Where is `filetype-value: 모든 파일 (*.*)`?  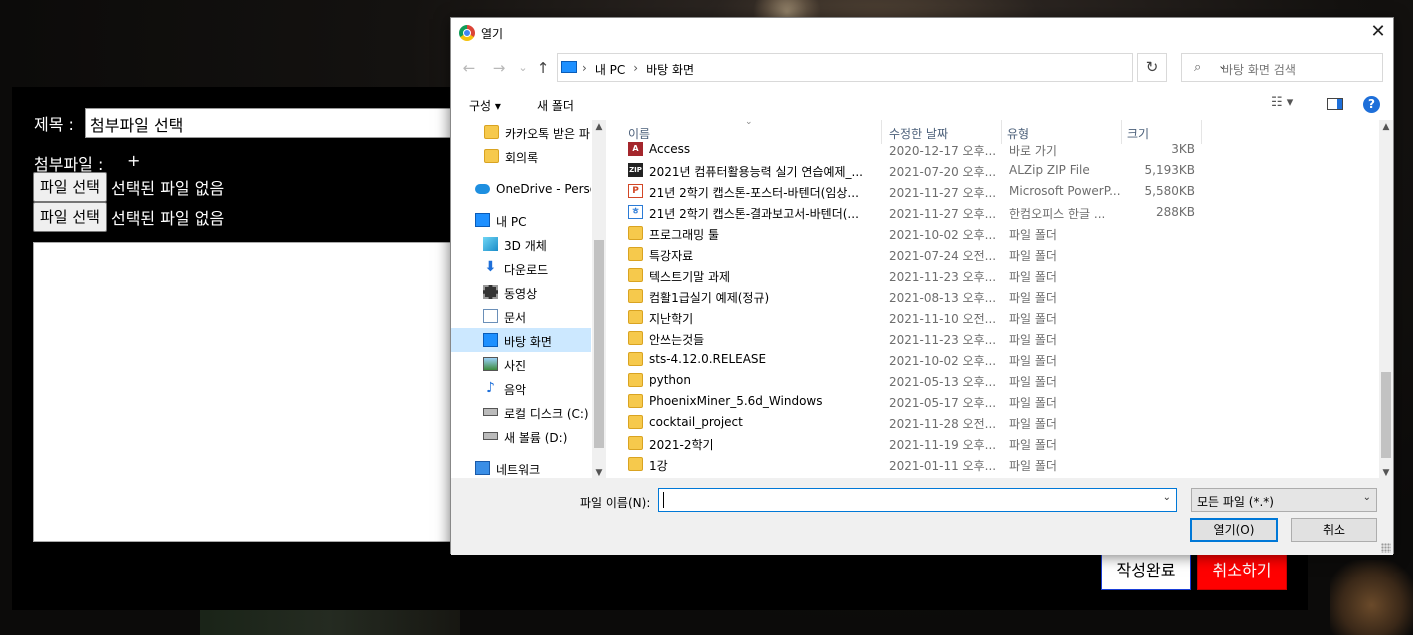
filetype-value: 모든 파일 (*.*) is located at coordinates (1235, 502).